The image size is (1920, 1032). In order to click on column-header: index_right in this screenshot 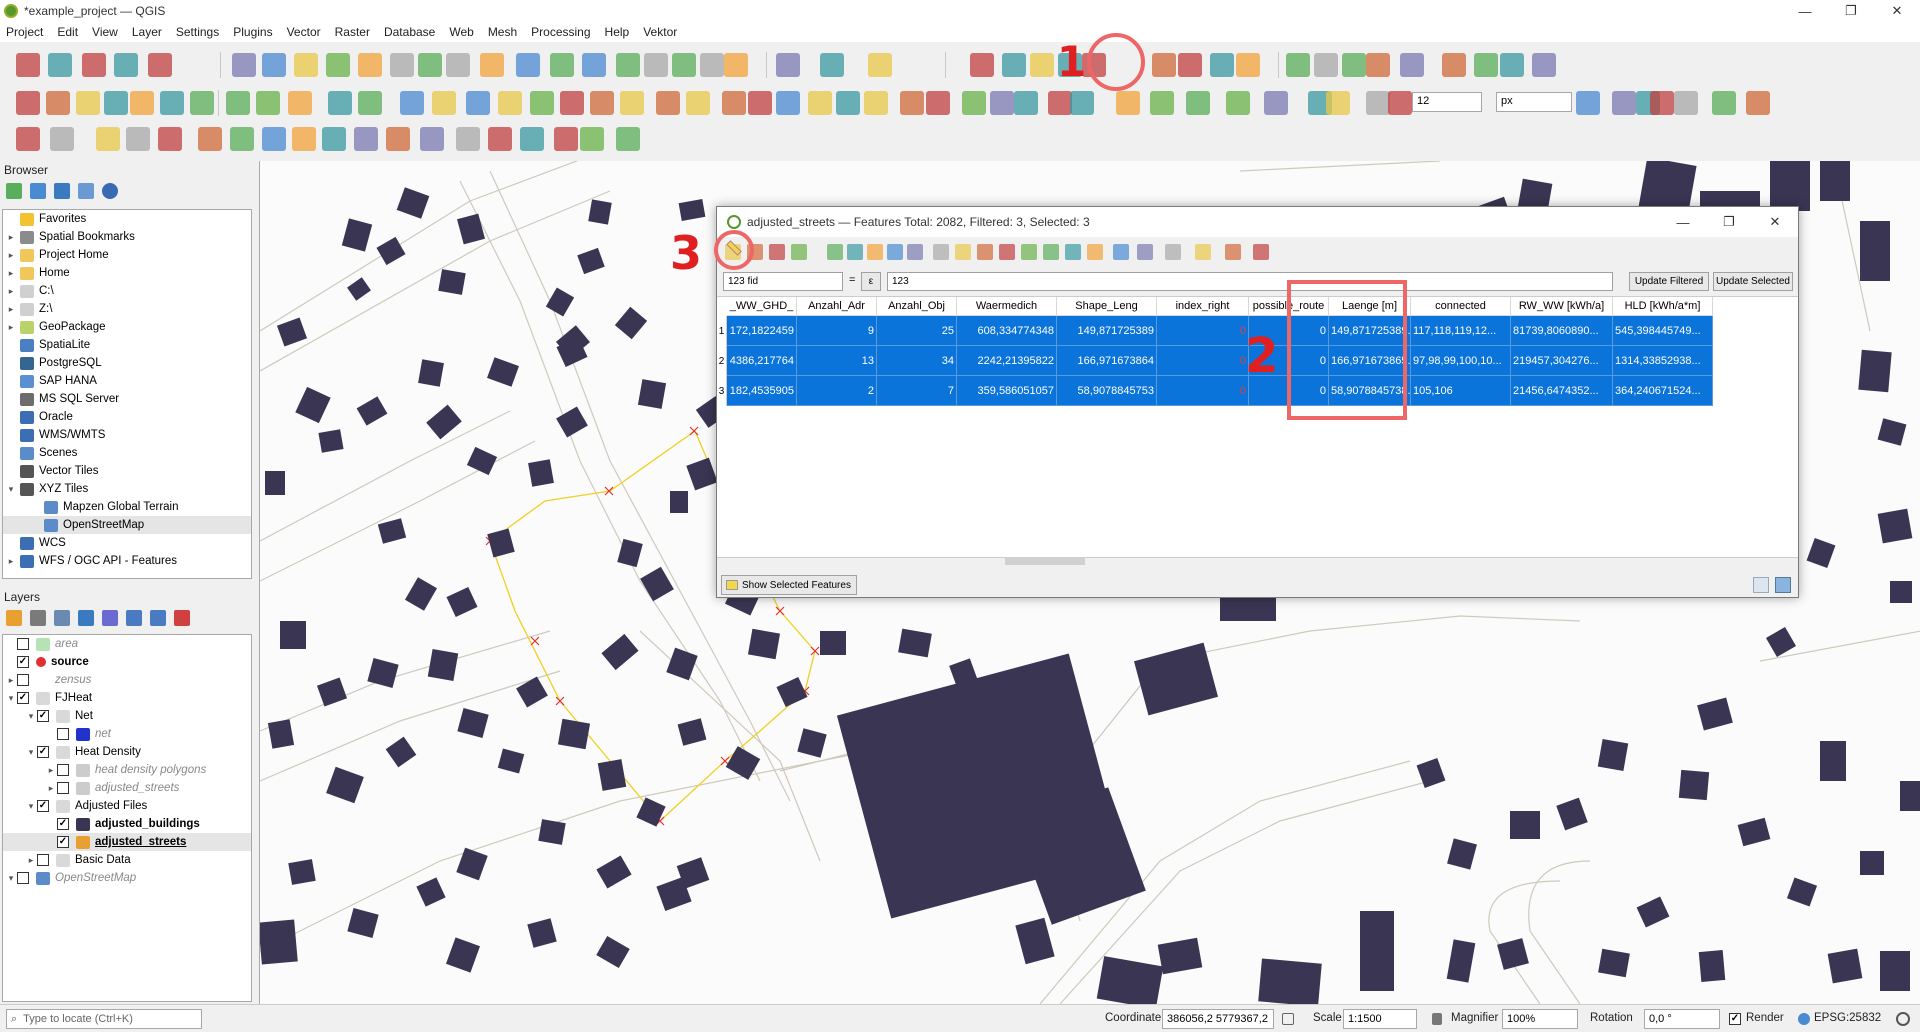, I will do `click(1203, 306)`.